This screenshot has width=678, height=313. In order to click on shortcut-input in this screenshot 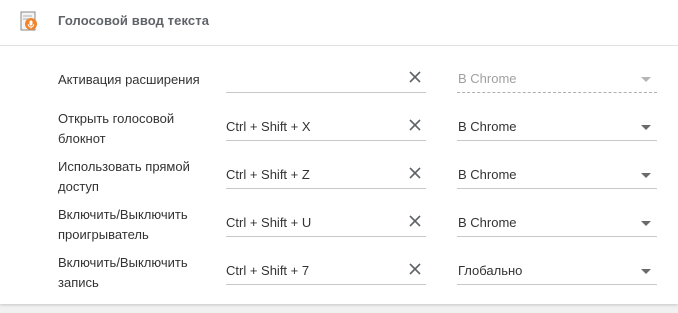, I will do `click(326, 80)`.